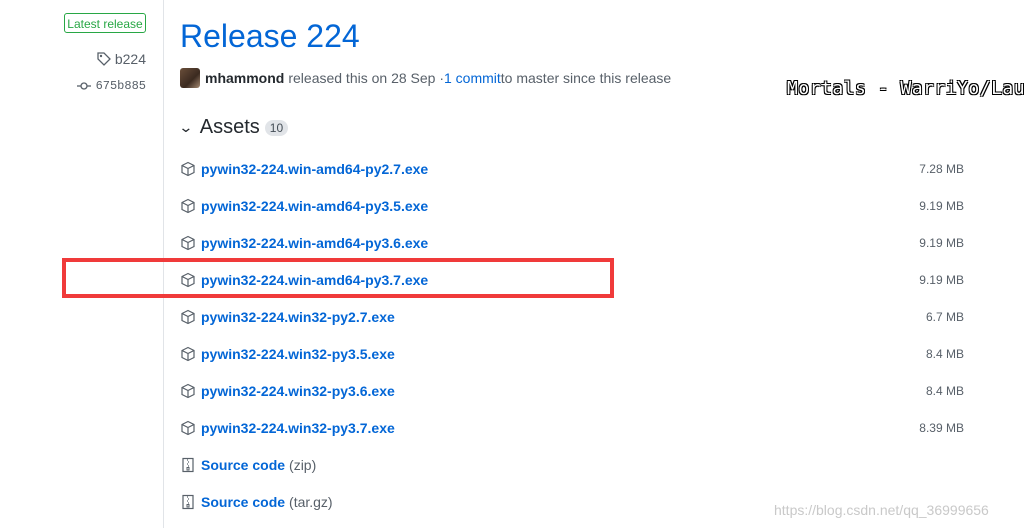 This screenshot has height=528, width=1026. Describe the element at coordinates (229, 127) in the screenshot. I see `assets-label: Assets` at that location.